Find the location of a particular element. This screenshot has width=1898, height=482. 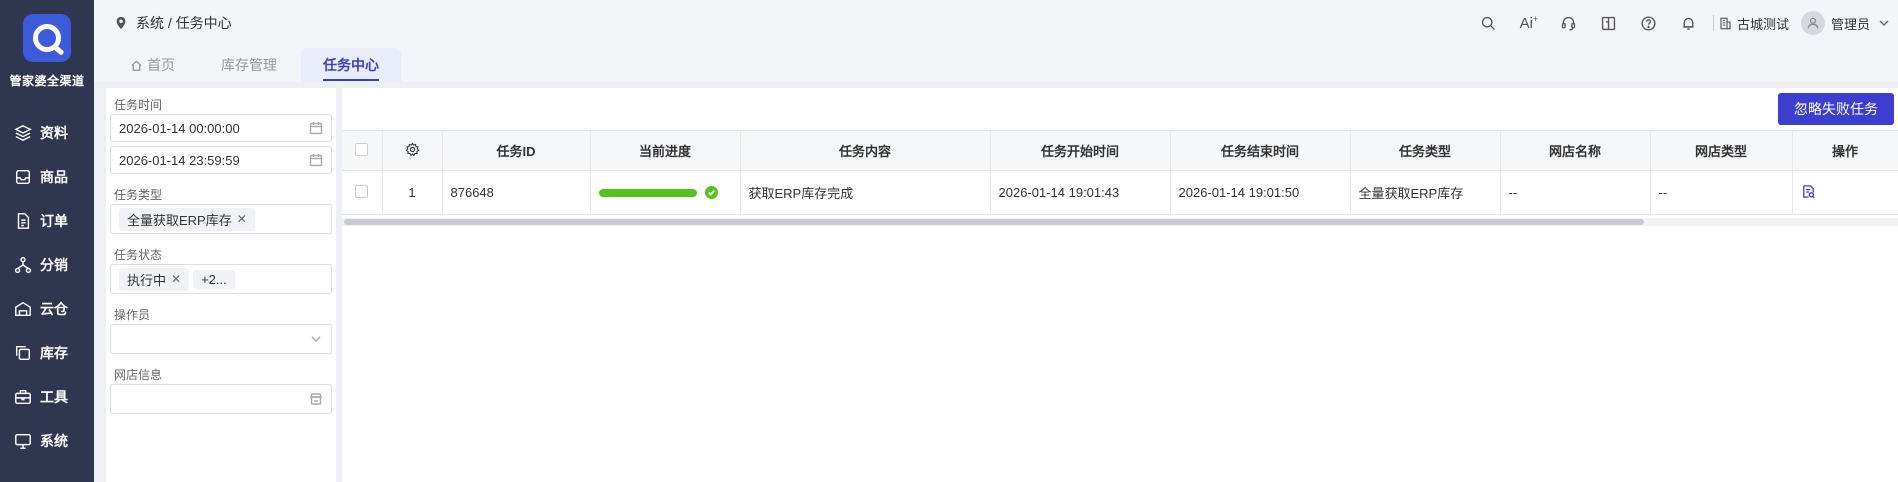

horizontal-scrollbar is located at coordinates (1120, 222).